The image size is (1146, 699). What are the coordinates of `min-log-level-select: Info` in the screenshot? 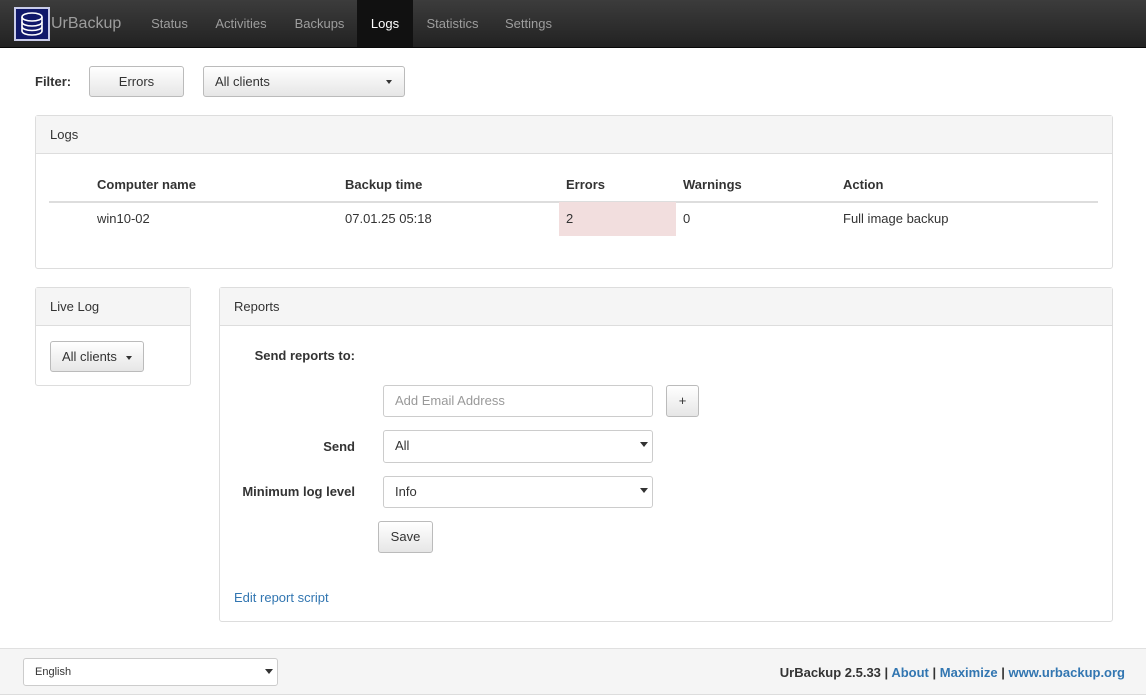 It's located at (518, 492).